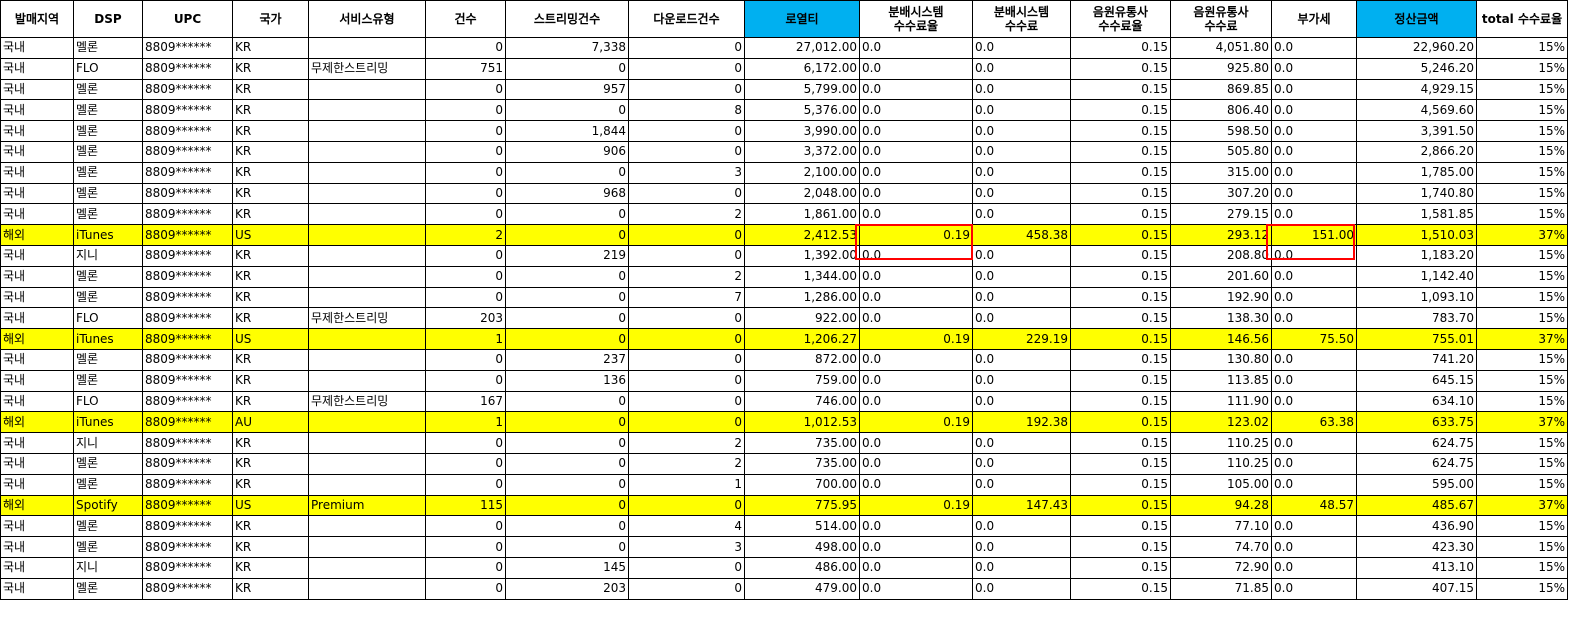  What do you see at coordinates (1416, 131) in the screenshot?
I see `cell-settlement-amount: 3,391.50` at bounding box center [1416, 131].